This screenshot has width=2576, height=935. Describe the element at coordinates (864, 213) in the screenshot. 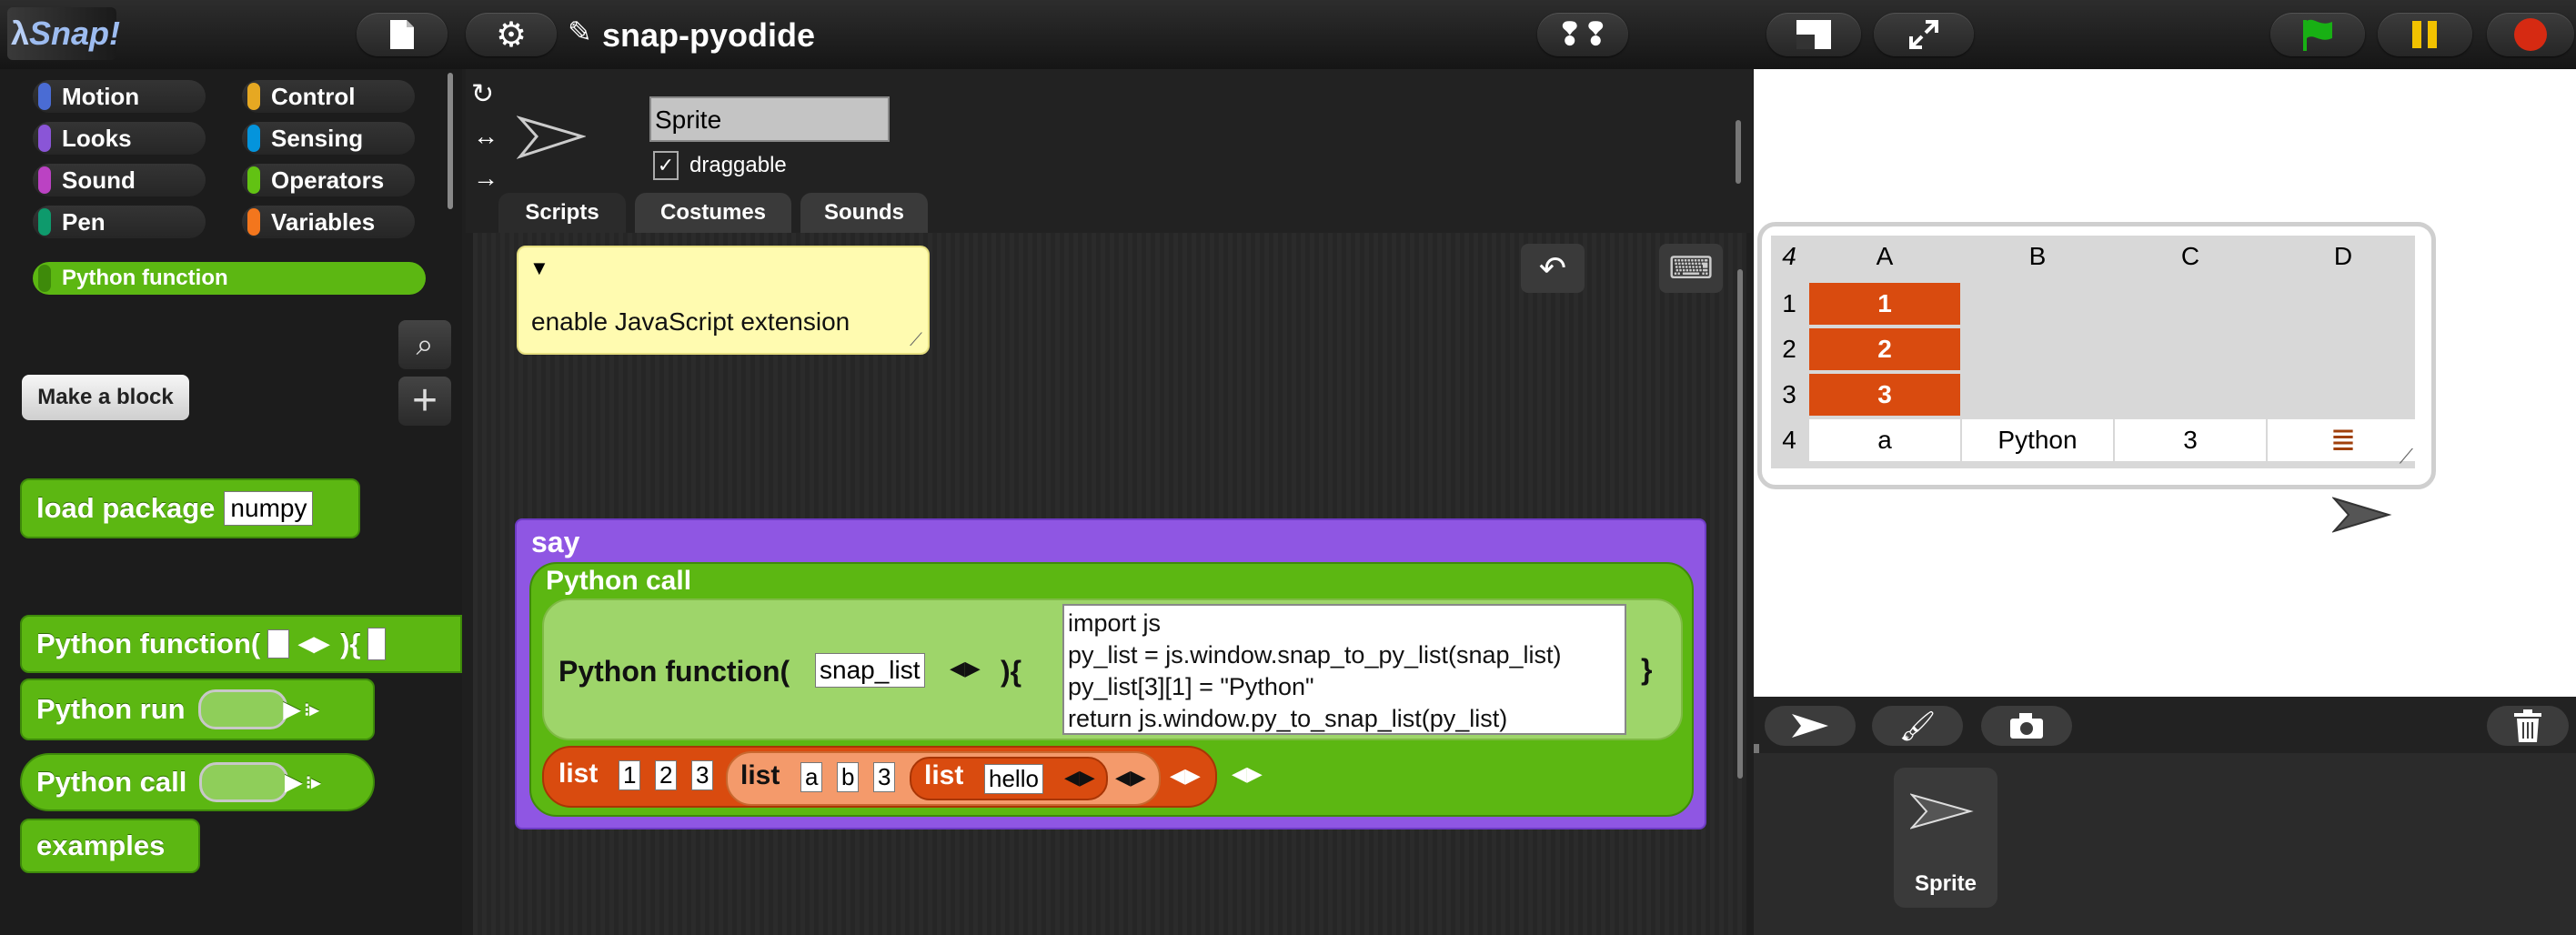

I see `tab-sounds: Sounds` at that location.